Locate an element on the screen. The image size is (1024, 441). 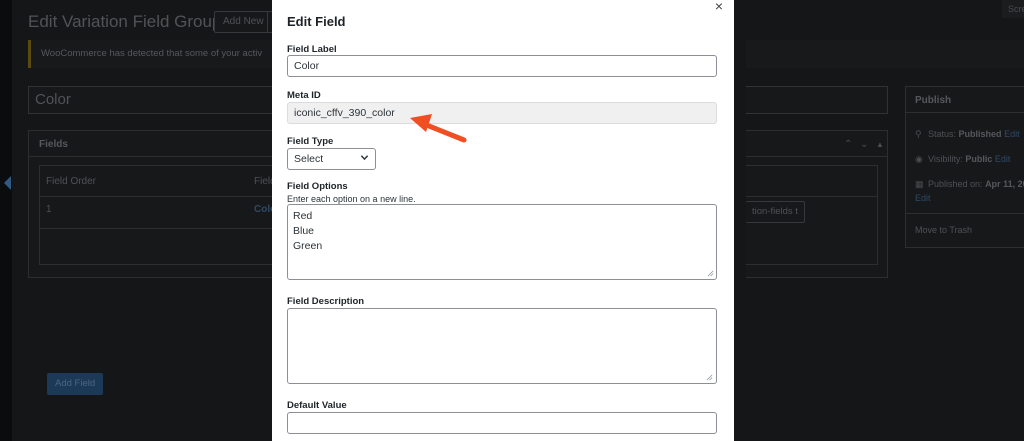
eye-icon: ◉ is located at coordinates (919, 159).